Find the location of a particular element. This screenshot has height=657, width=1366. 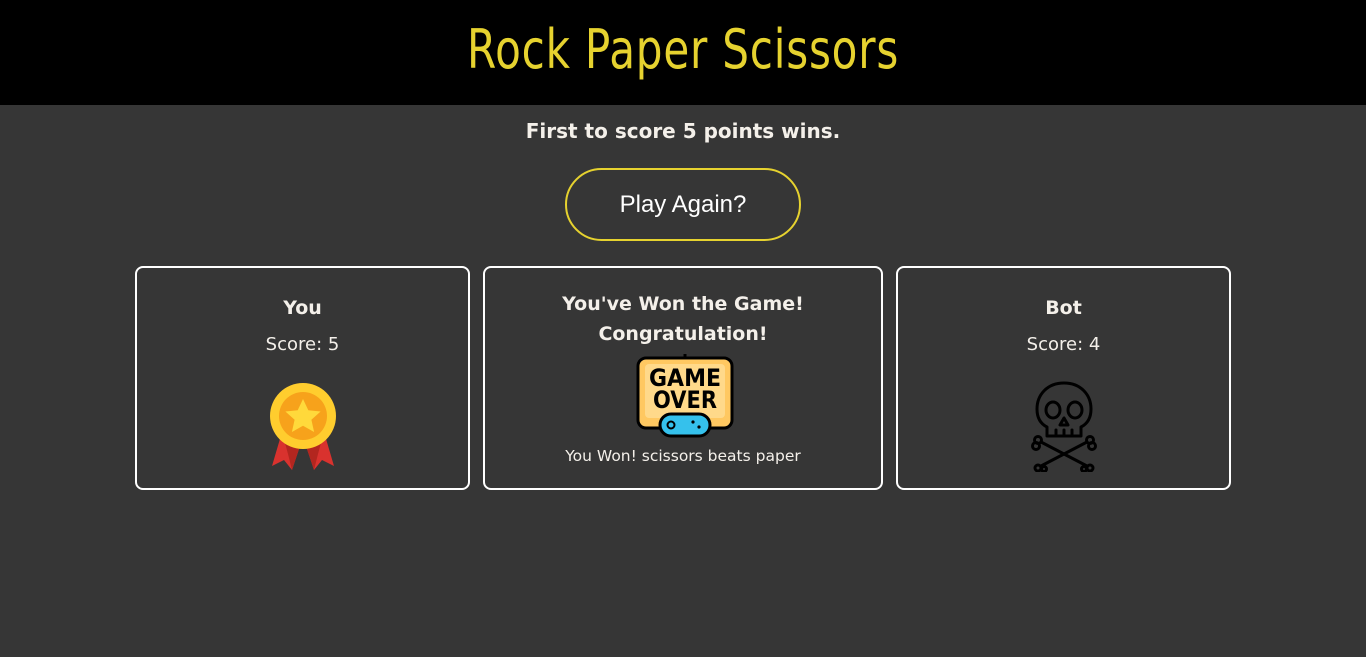

player-card: You Score: 5 is located at coordinates (302, 378).